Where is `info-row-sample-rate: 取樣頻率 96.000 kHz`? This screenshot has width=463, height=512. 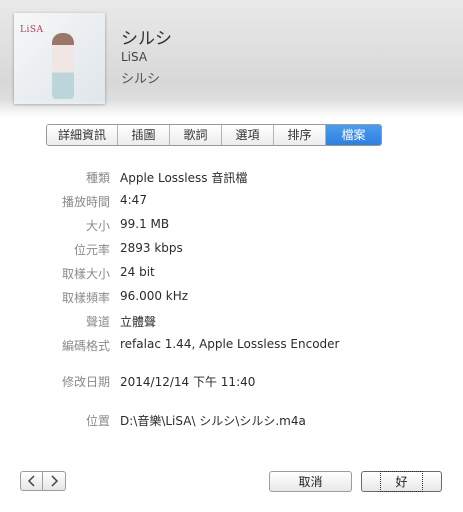
info-row-sample-rate: 取樣頻率 96.000 kHz is located at coordinates (231, 297).